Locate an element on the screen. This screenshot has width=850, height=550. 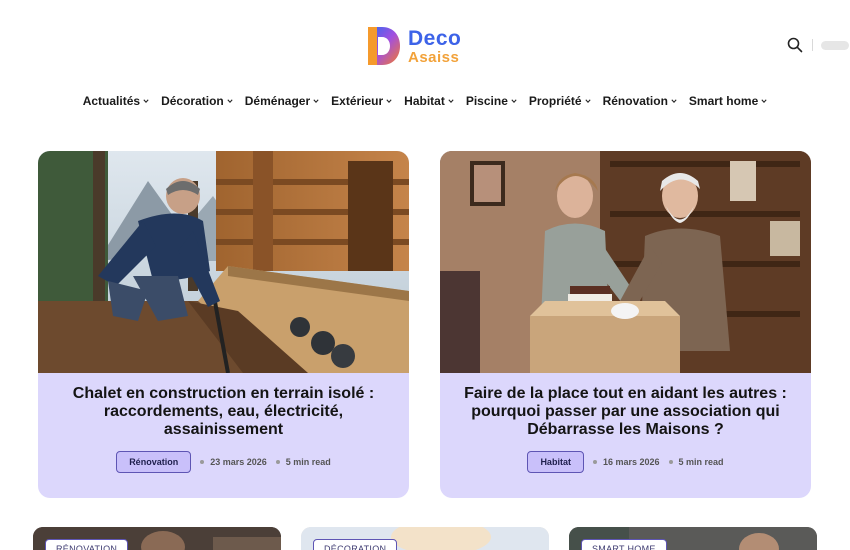
logo-line-2: Asaiss is located at coordinates (434, 57).